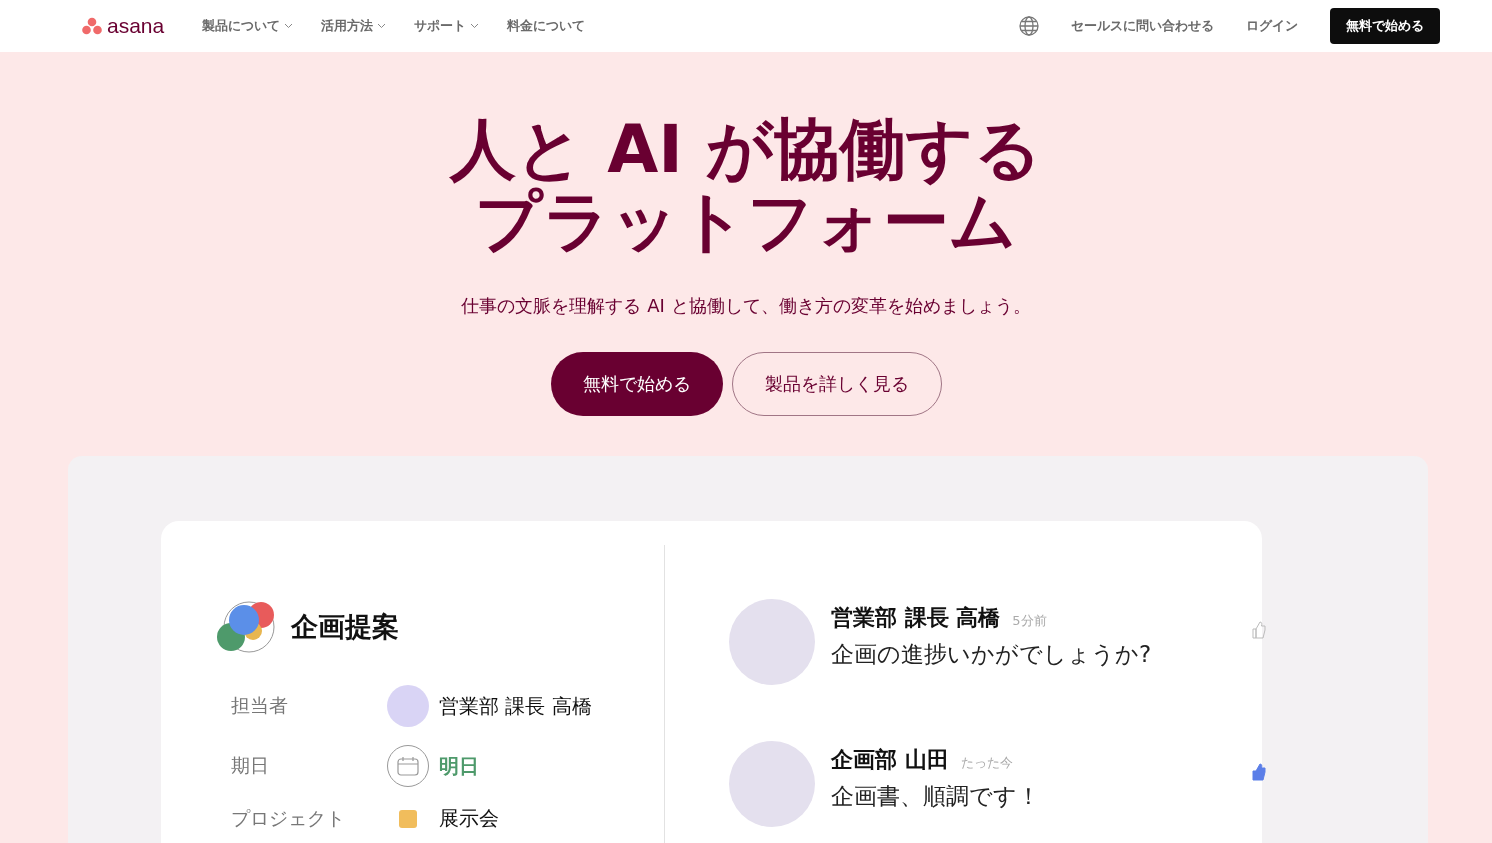 The width and height of the screenshot is (1492, 843). I want to click on circles-icon, so click(246, 627).